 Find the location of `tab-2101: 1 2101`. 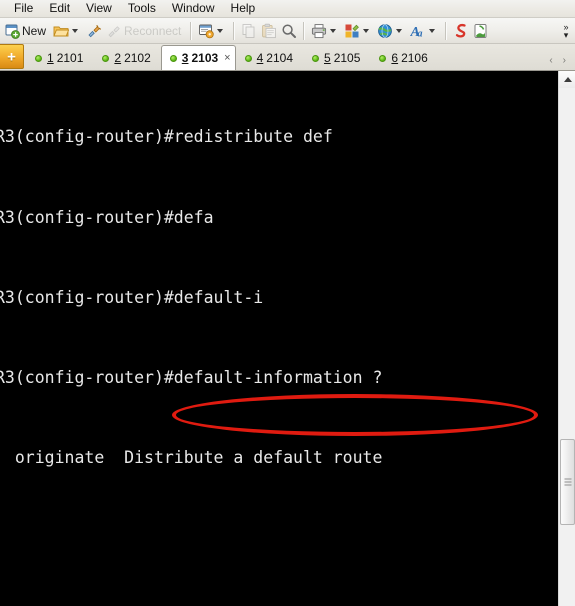

tab-2101: 1 2101 is located at coordinates (59, 58).